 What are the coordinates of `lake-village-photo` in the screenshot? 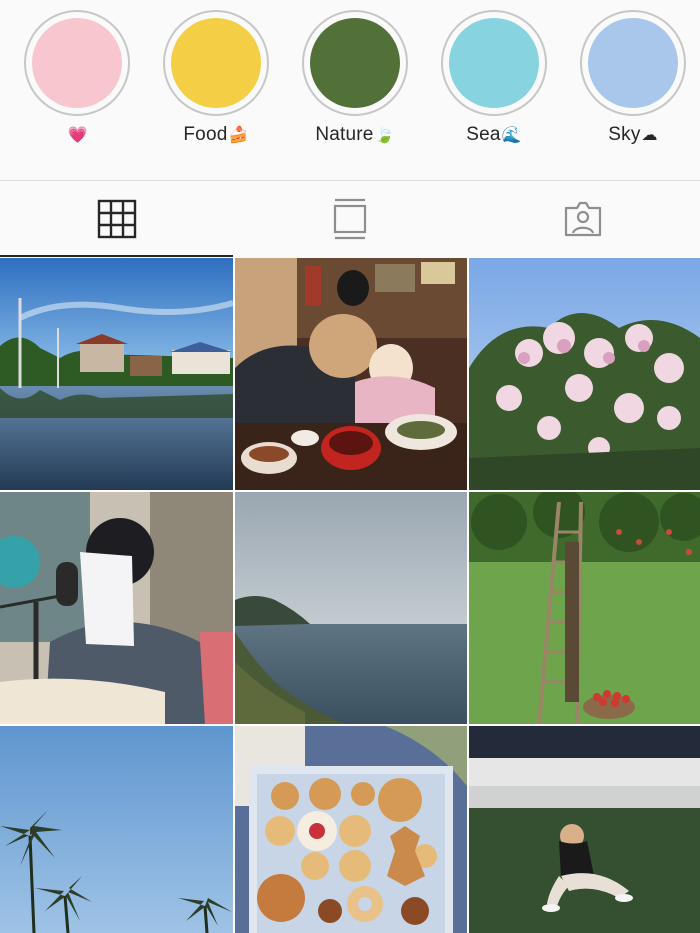 It's located at (116, 374).